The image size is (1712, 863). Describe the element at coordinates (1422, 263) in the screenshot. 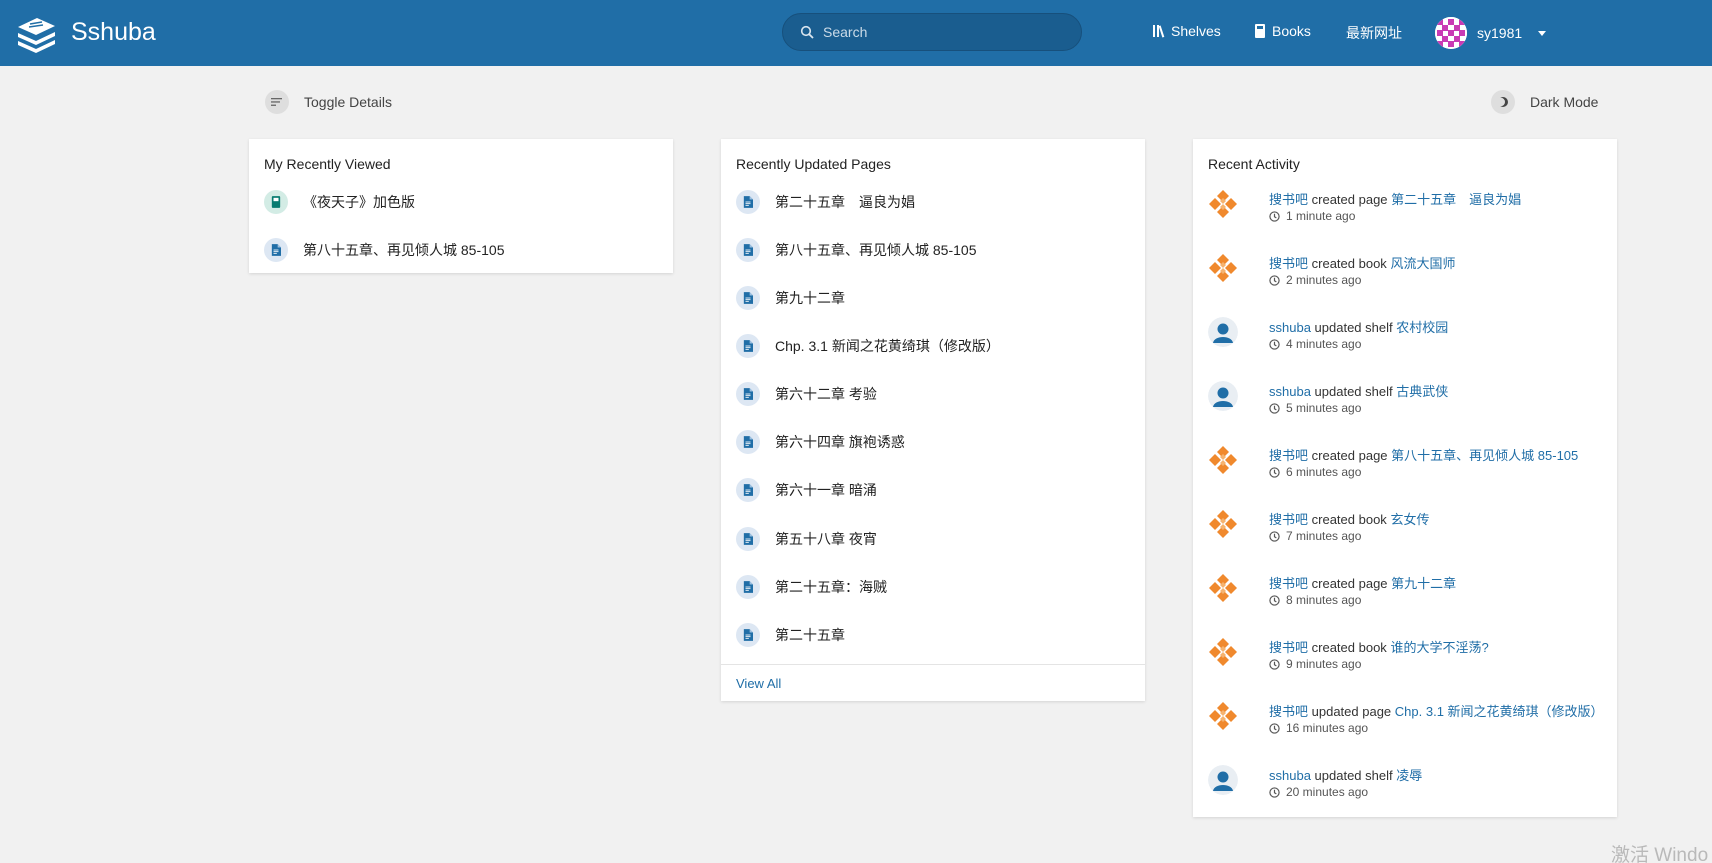

I see `activity-target-link: 风流大国师` at that location.